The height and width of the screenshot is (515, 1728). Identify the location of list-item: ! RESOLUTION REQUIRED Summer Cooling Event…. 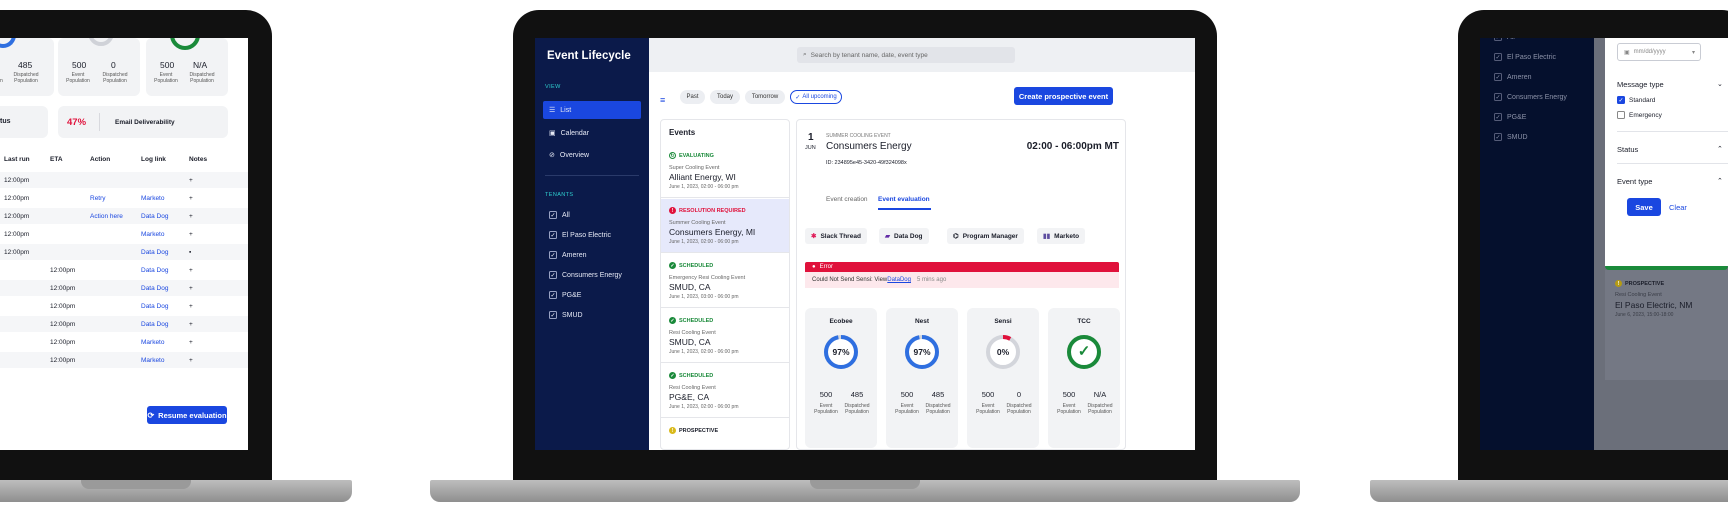
(725, 226).